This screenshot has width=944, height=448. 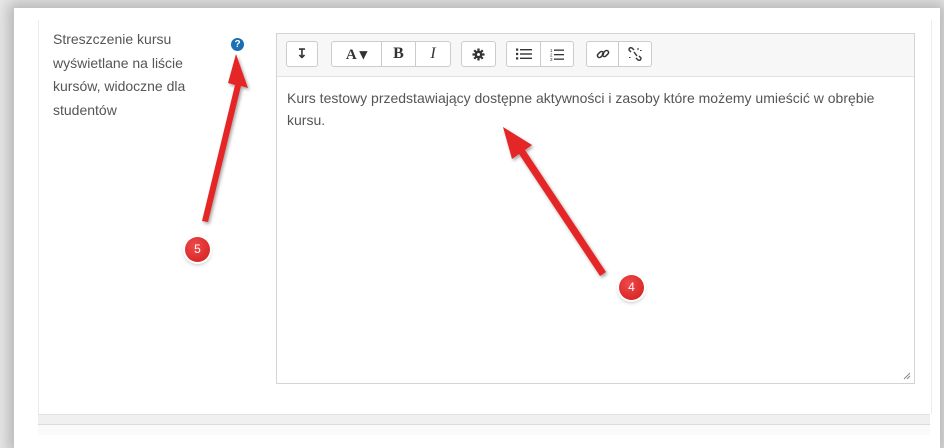 What do you see at coordinates (197, 249) in the screenshot?
I see `annotation-badge-5: 5` at bounding box center [197, 249].